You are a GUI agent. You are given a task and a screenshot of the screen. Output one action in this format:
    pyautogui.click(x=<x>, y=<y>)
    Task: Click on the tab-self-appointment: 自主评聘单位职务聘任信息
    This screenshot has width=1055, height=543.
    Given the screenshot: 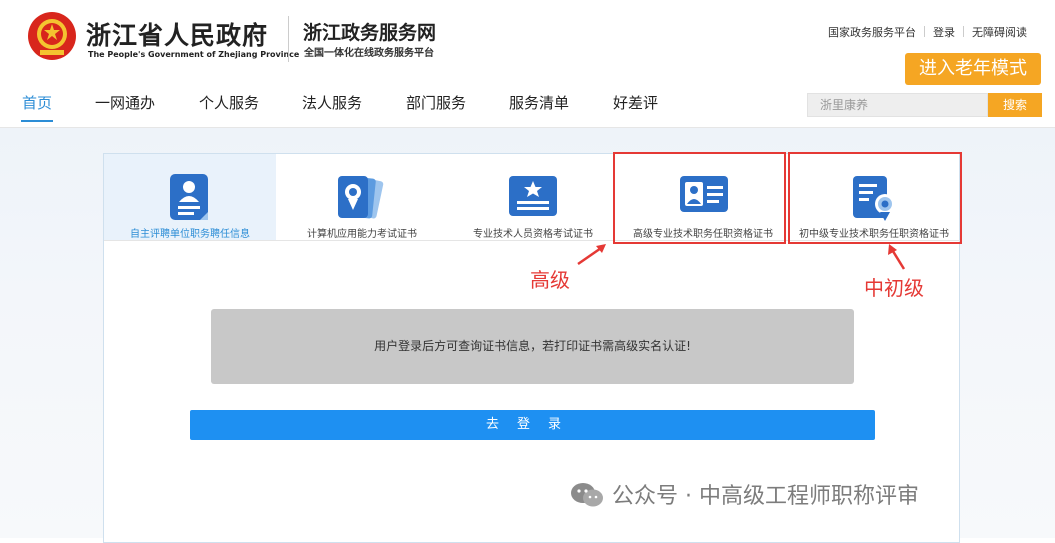 What is the action you would take?
    pyautogui.click(x=190, y=197)
    